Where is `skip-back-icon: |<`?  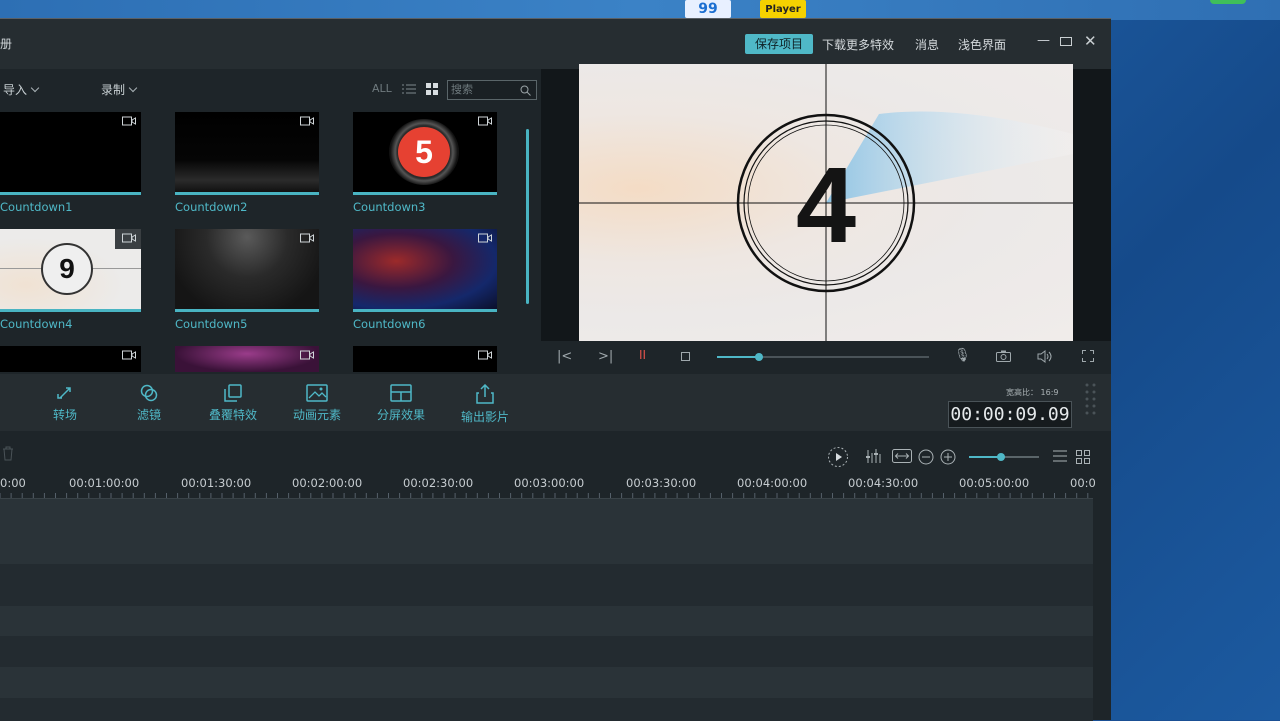 skip-back-icon: |< is located at coordinates (564, 356).